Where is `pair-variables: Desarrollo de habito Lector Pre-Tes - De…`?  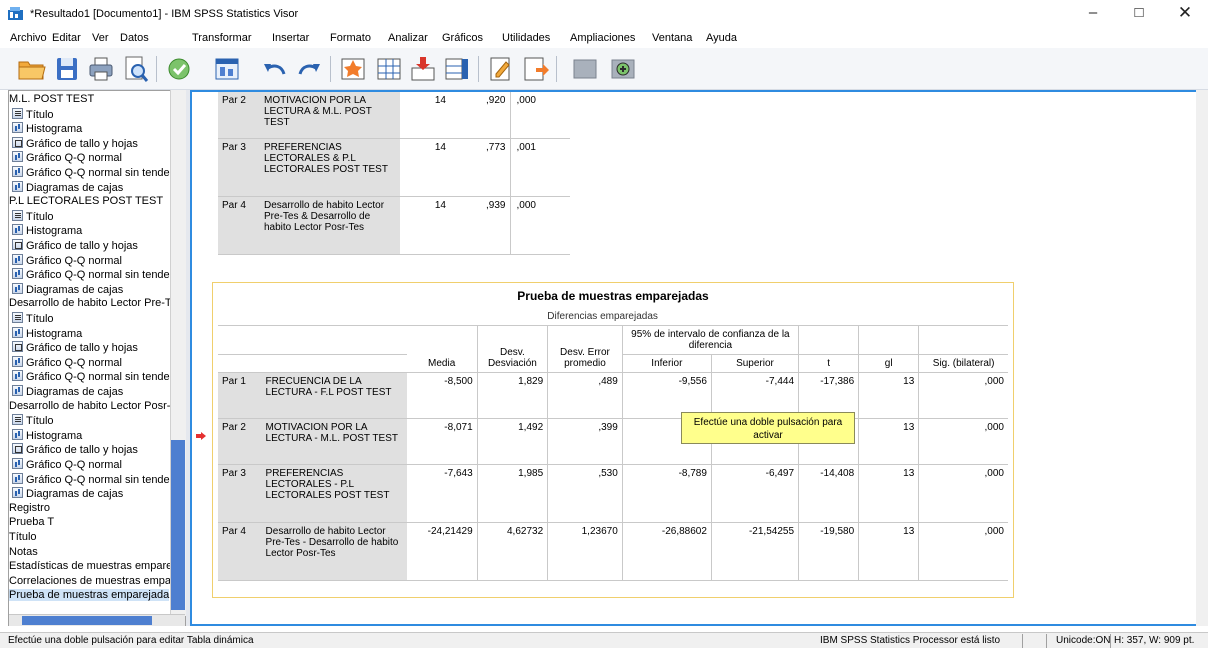 pair-variables: Desarrollo de habito Lector Pre-Tes - De… is located at coordinates (334, 551).